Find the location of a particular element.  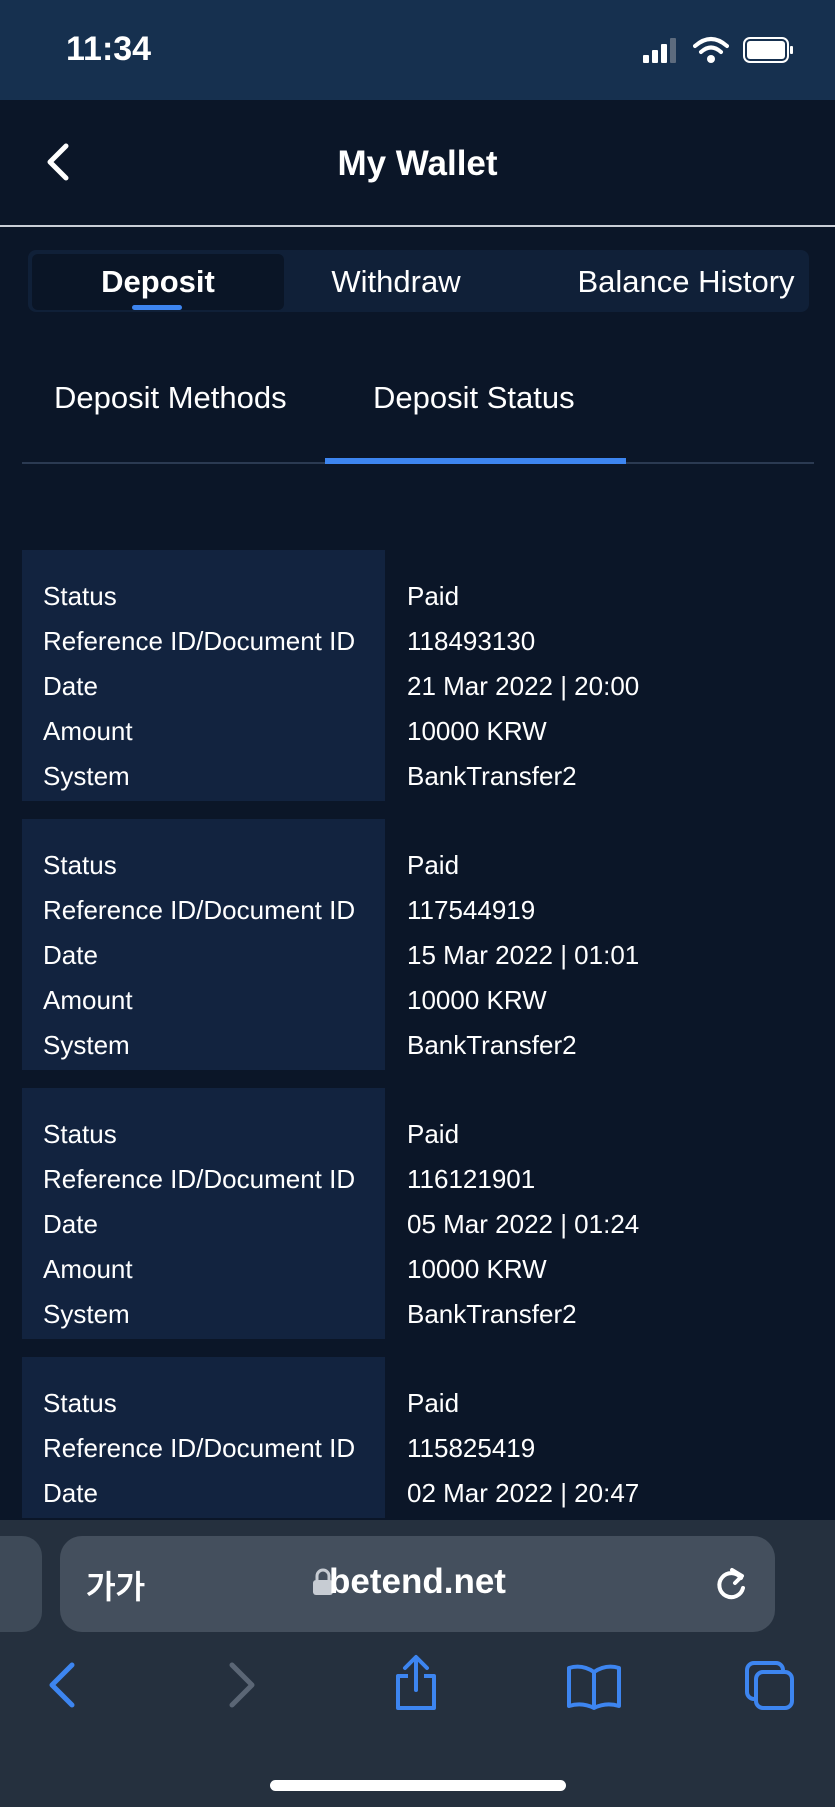

tab-deposit: Deposit is located at coordinates (158, 282).